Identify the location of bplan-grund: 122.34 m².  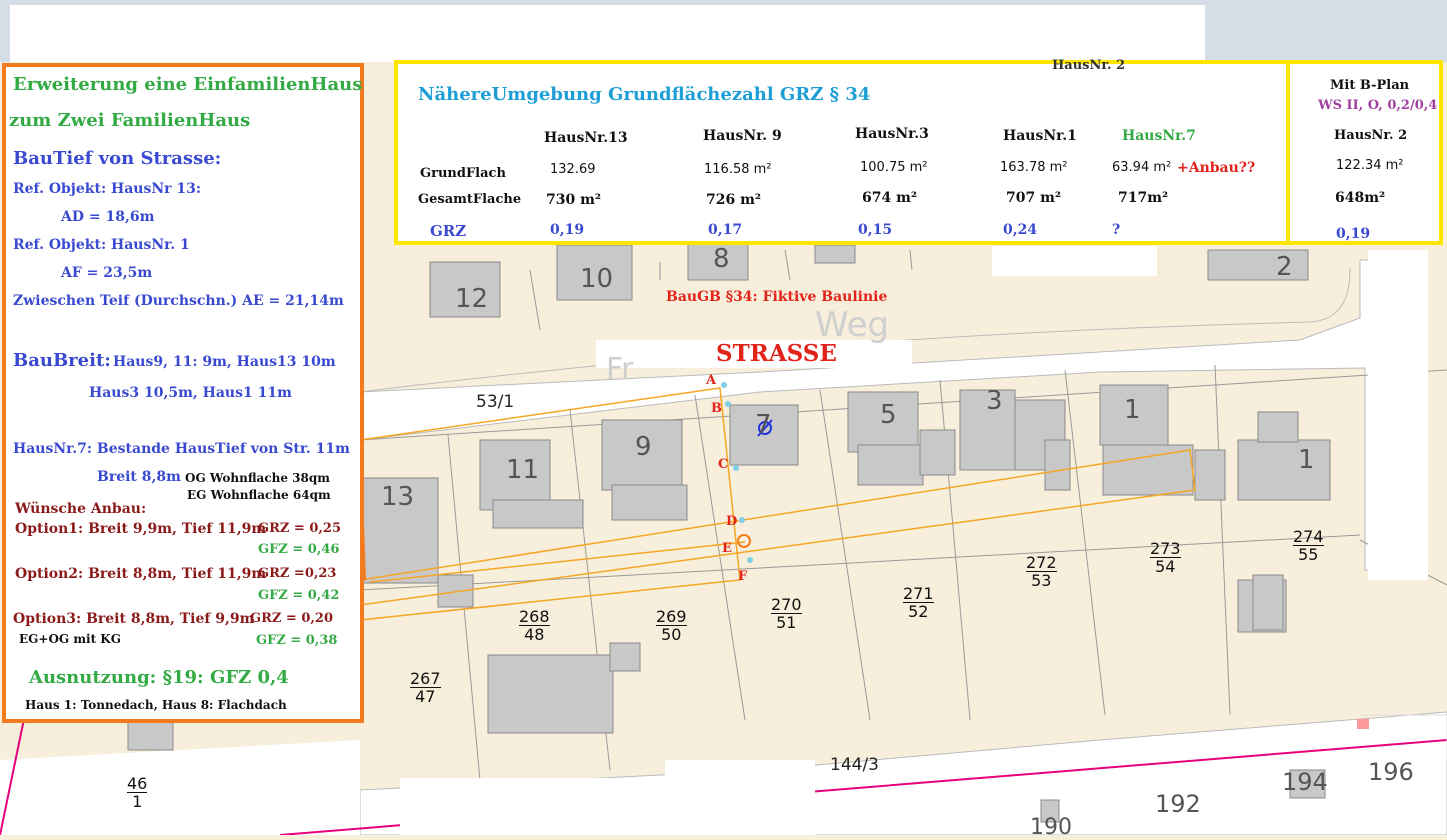
(1370, 165).